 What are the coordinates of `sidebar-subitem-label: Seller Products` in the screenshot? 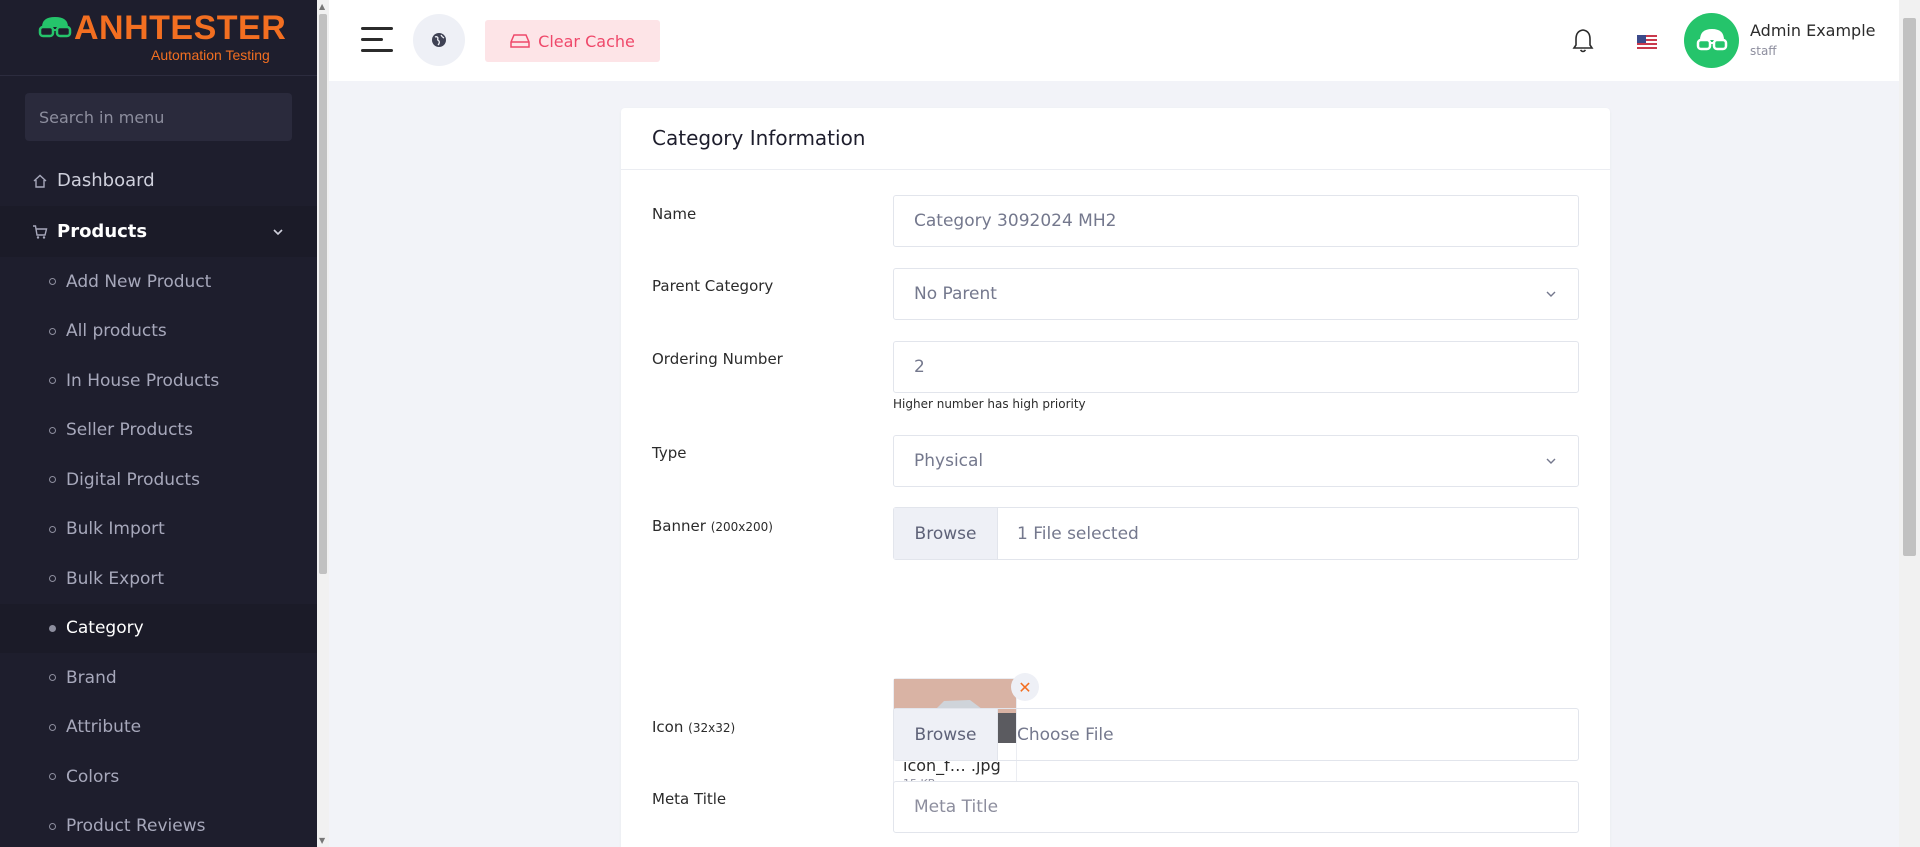 It's located at (129, 430).